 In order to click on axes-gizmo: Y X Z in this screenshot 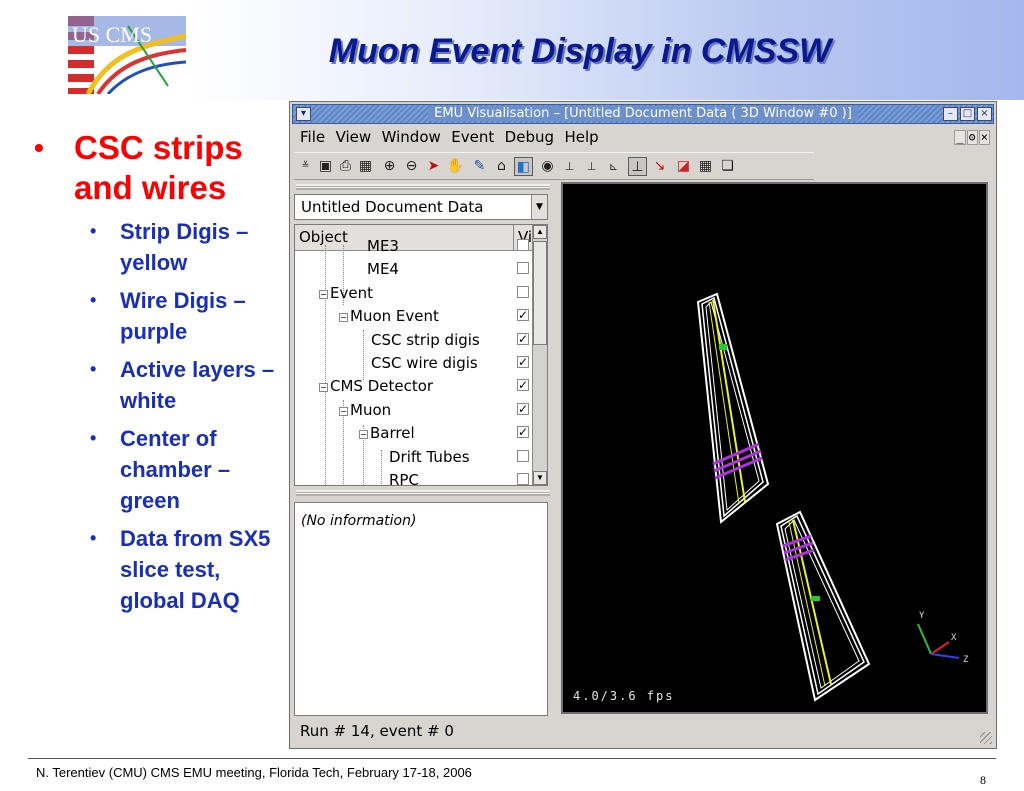, I will do `click(943, 638)`.